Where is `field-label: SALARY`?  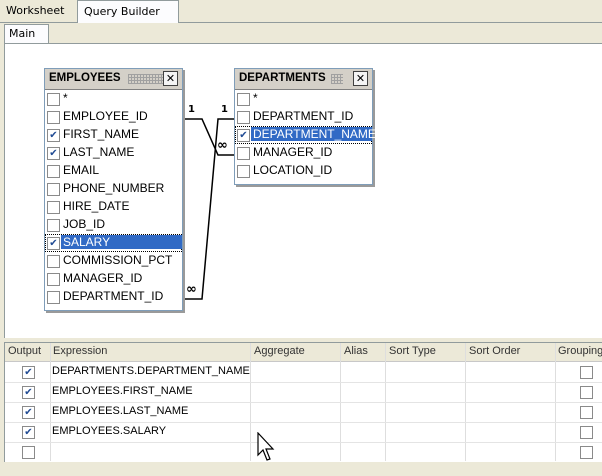
field-label: SALARY is located at coordinates (121, 242).